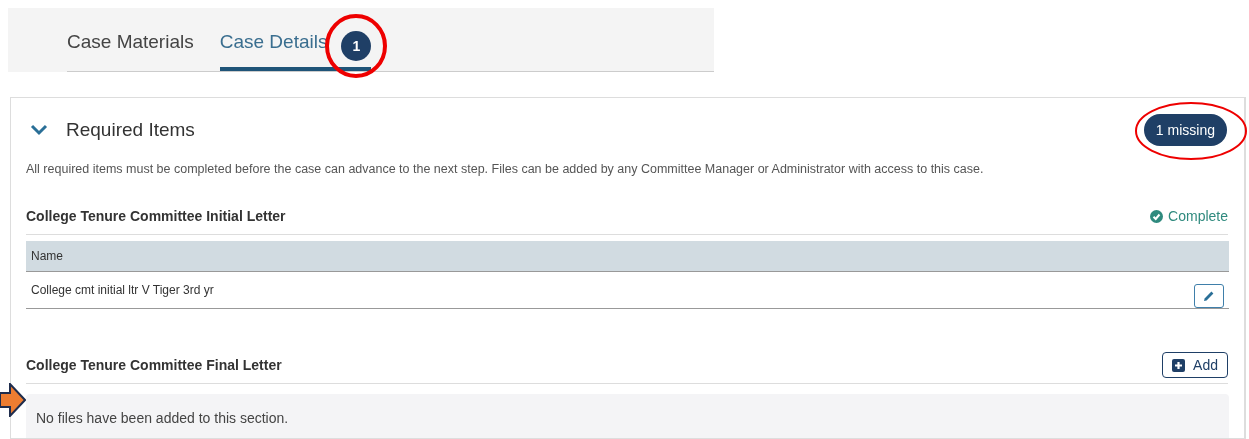  What do you see at coordinates (356, 46) in the screenshot?
I see `count-badge: 1` at bounding box center [356, 46].